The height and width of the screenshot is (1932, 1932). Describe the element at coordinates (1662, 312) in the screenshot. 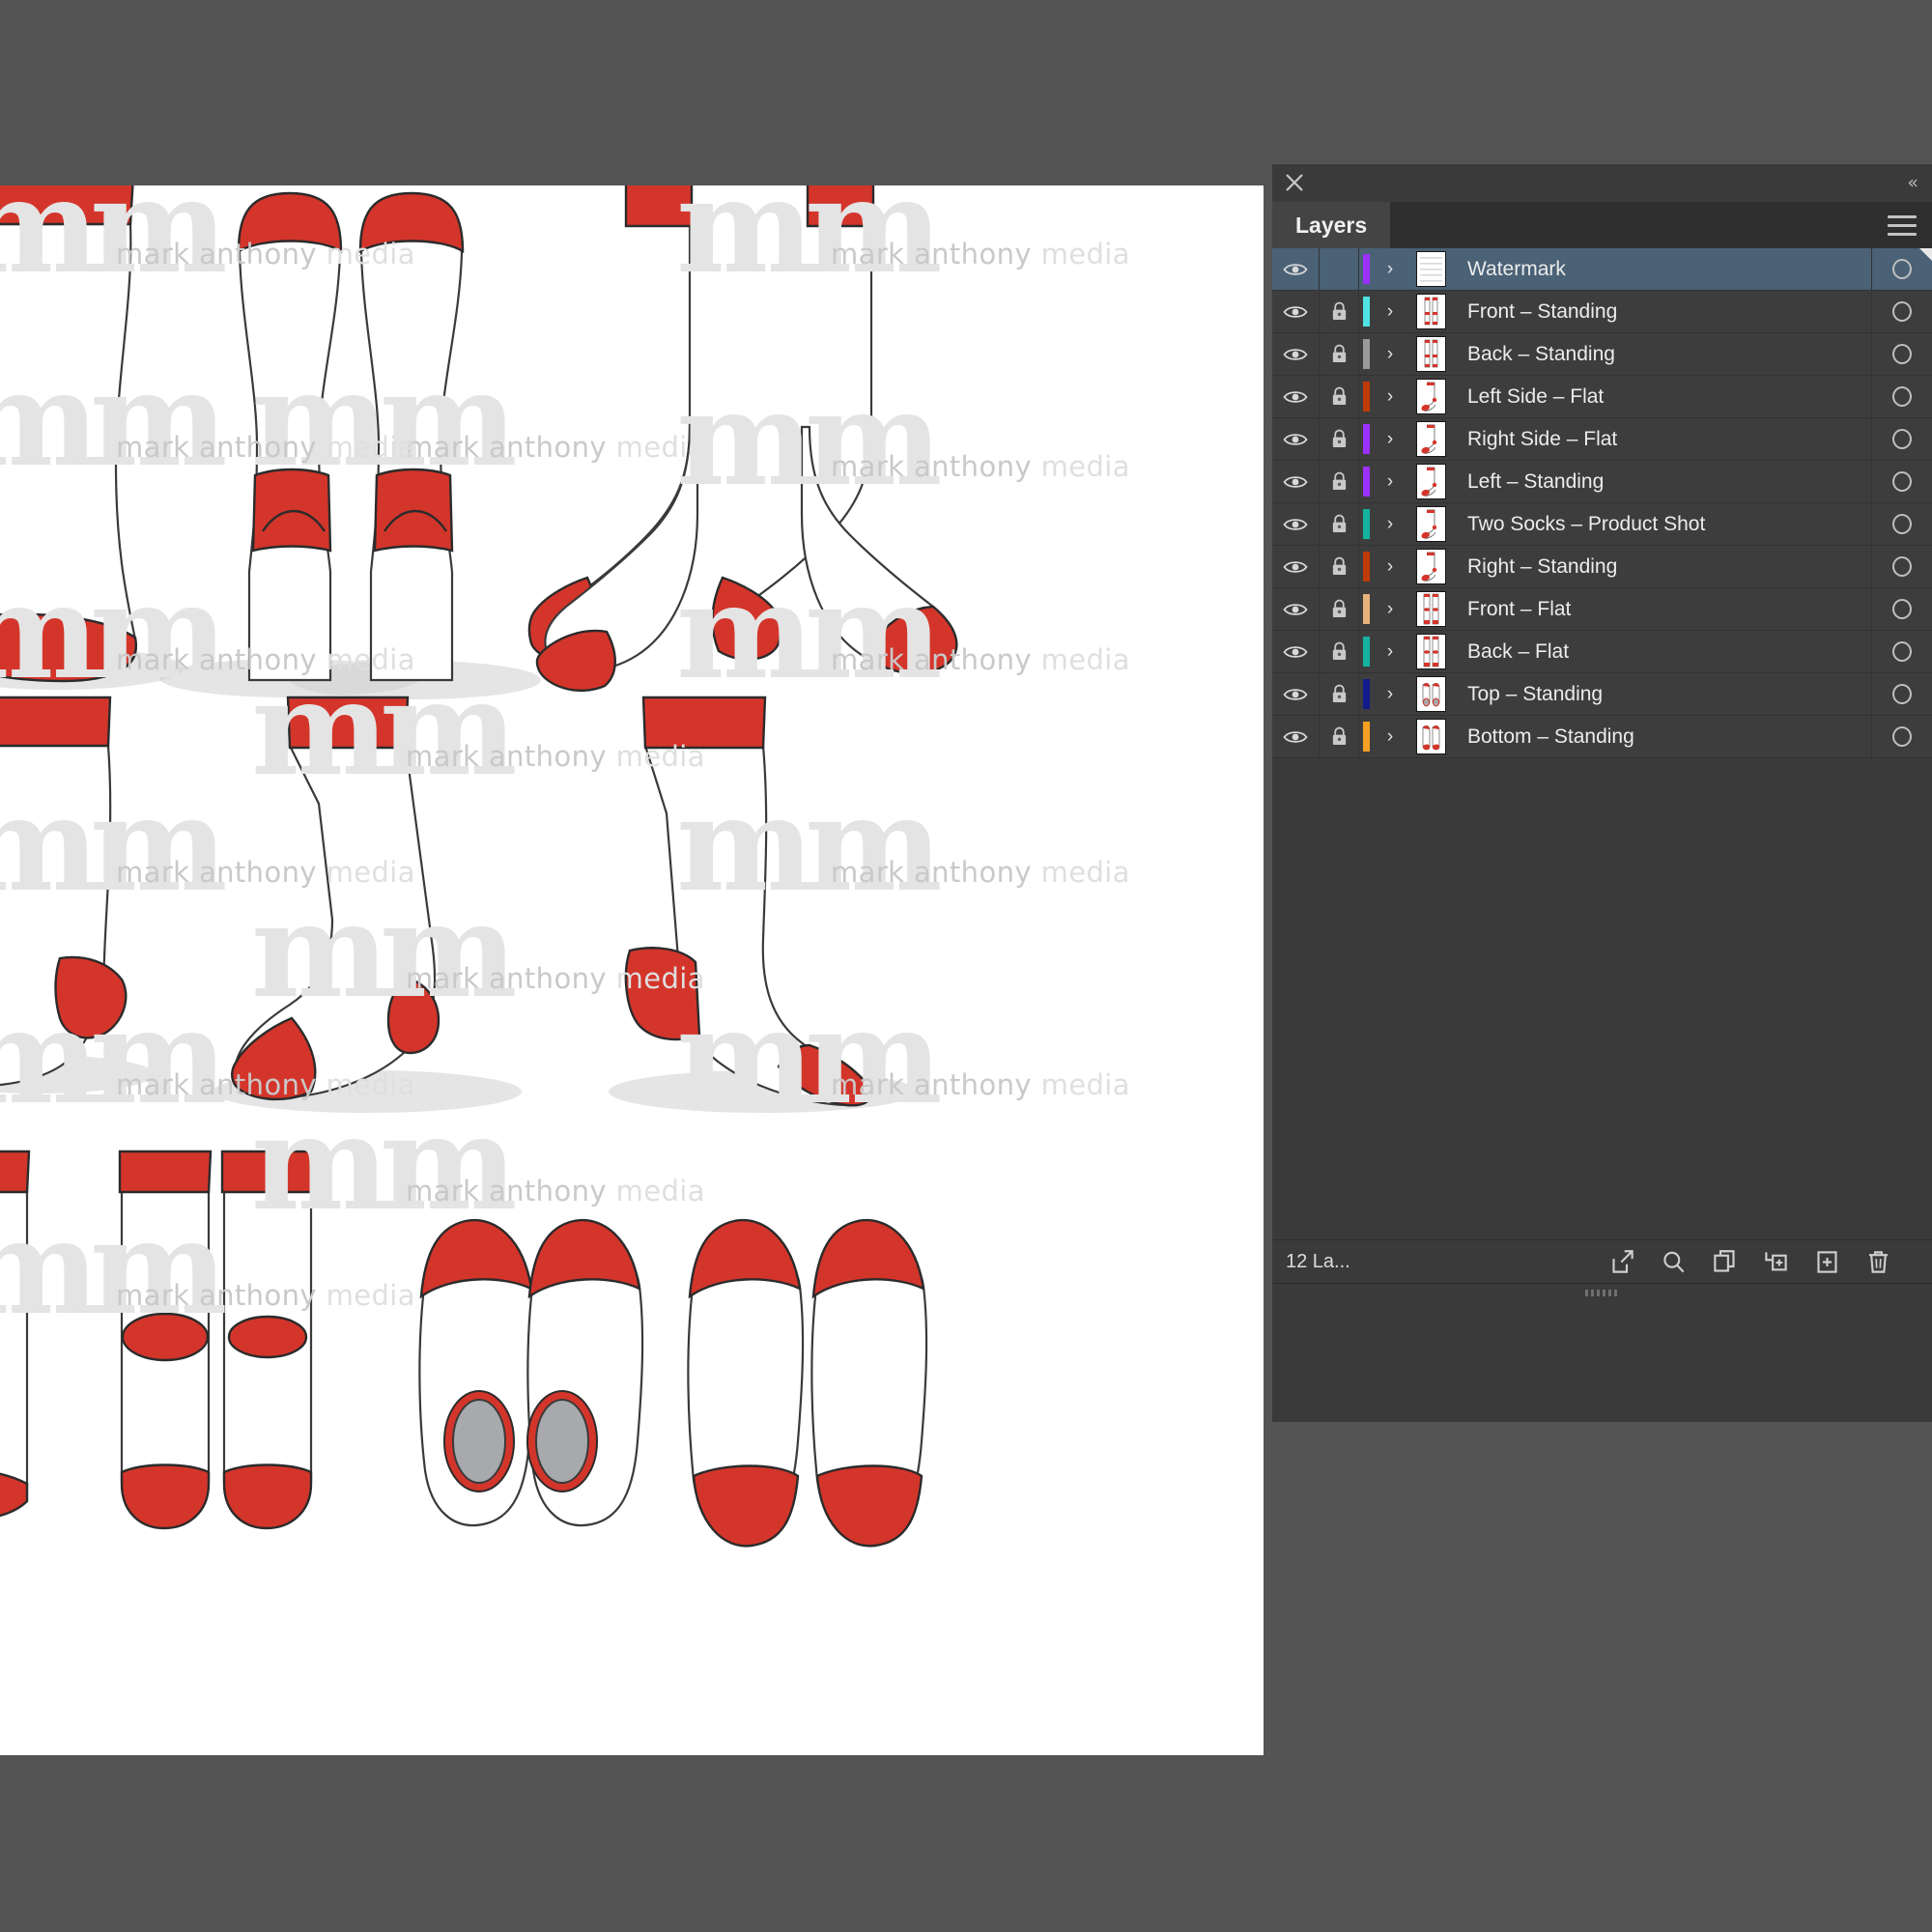

I see `layer-name-label: Front – Standing` at that location.